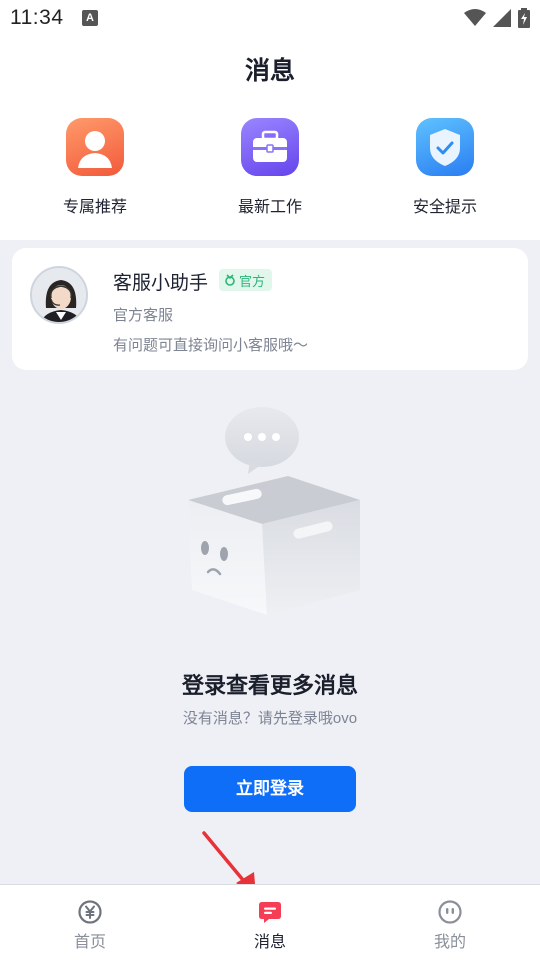 The width and height of the screenshot is (540, 960). Describe the element at coordinates (270, 309) in the screenshot. I see `service-chat-card: 客服小助手 官方 官方客服 有问题可直接询问小客服哦～` at that location.